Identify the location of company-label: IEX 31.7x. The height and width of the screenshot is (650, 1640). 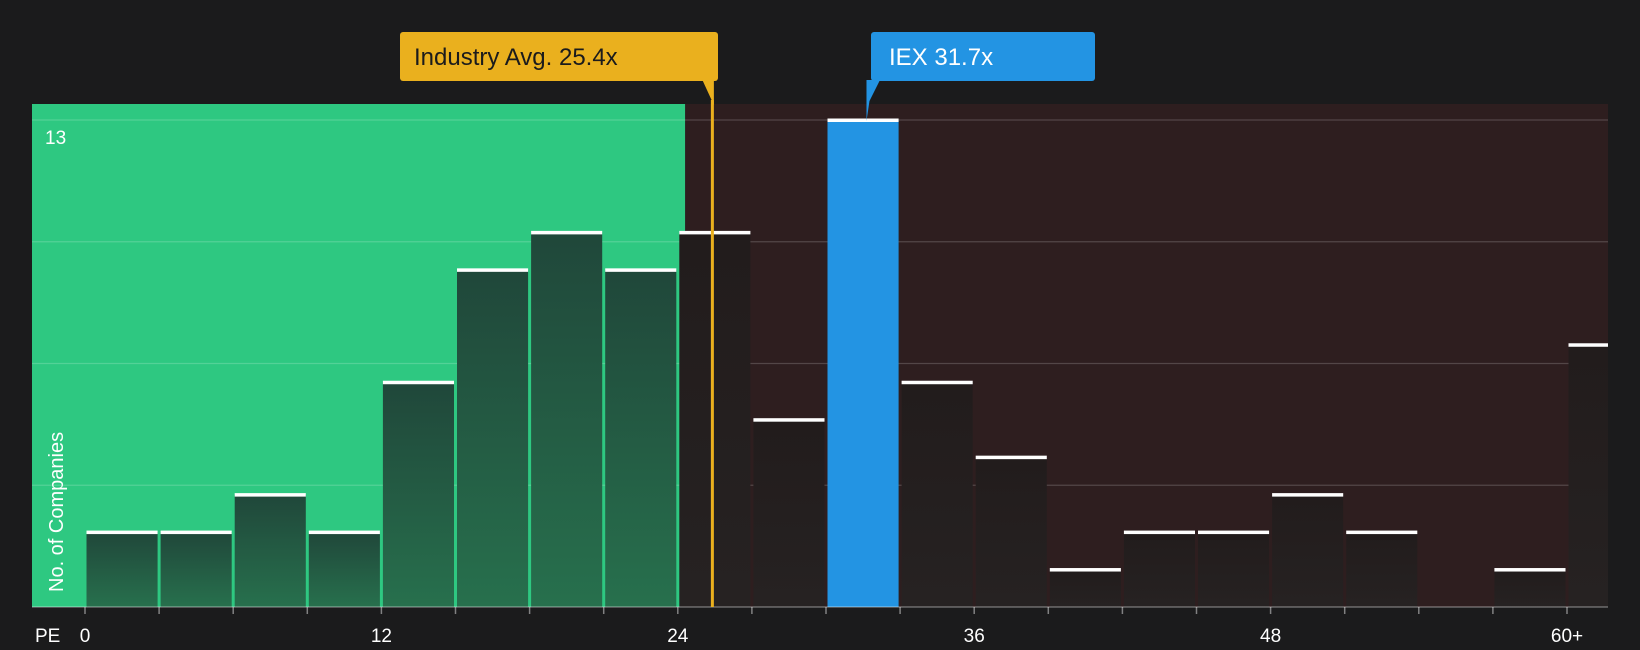
(941, 57).